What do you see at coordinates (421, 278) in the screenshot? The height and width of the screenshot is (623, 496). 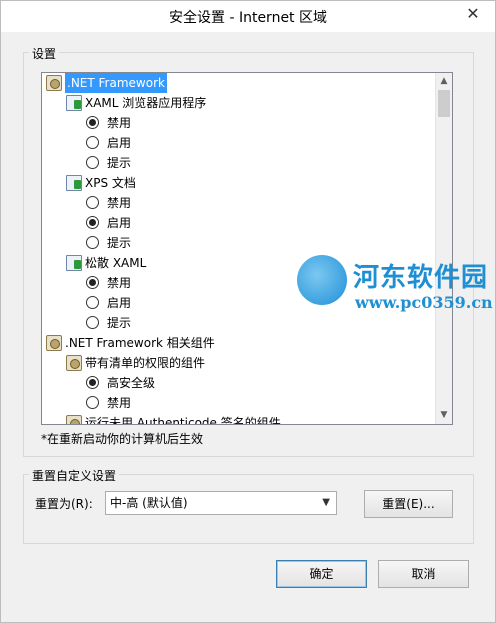 I see `watermark-title: 河东软件园` at bounding box center [421, 278].